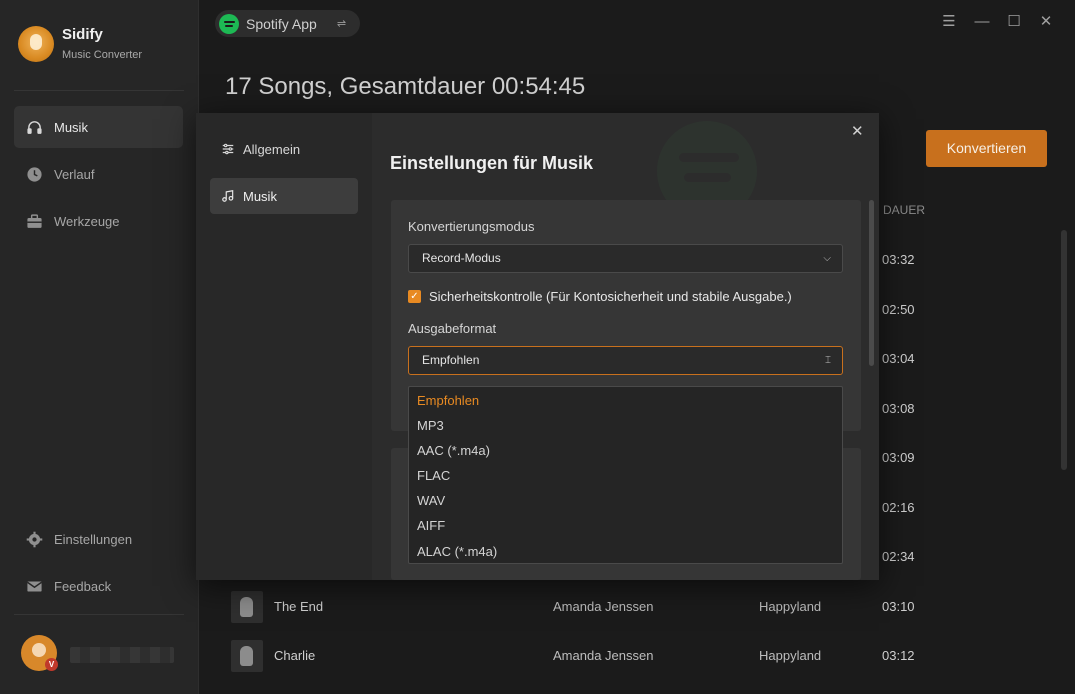 Image resolution: width=1075 pixels, height=694 pixels. Describe the element at coordinates (871, 283) in the screenshot. I see `dialog-scrollbar` at that location.